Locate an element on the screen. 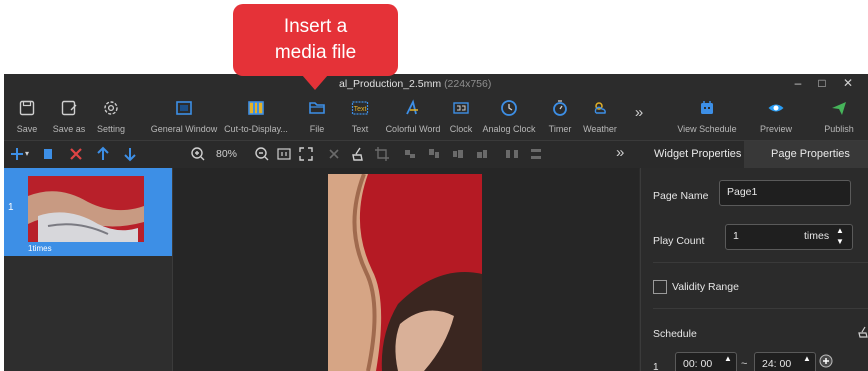  timer-button: Timer is located at coordinates (560, 118).